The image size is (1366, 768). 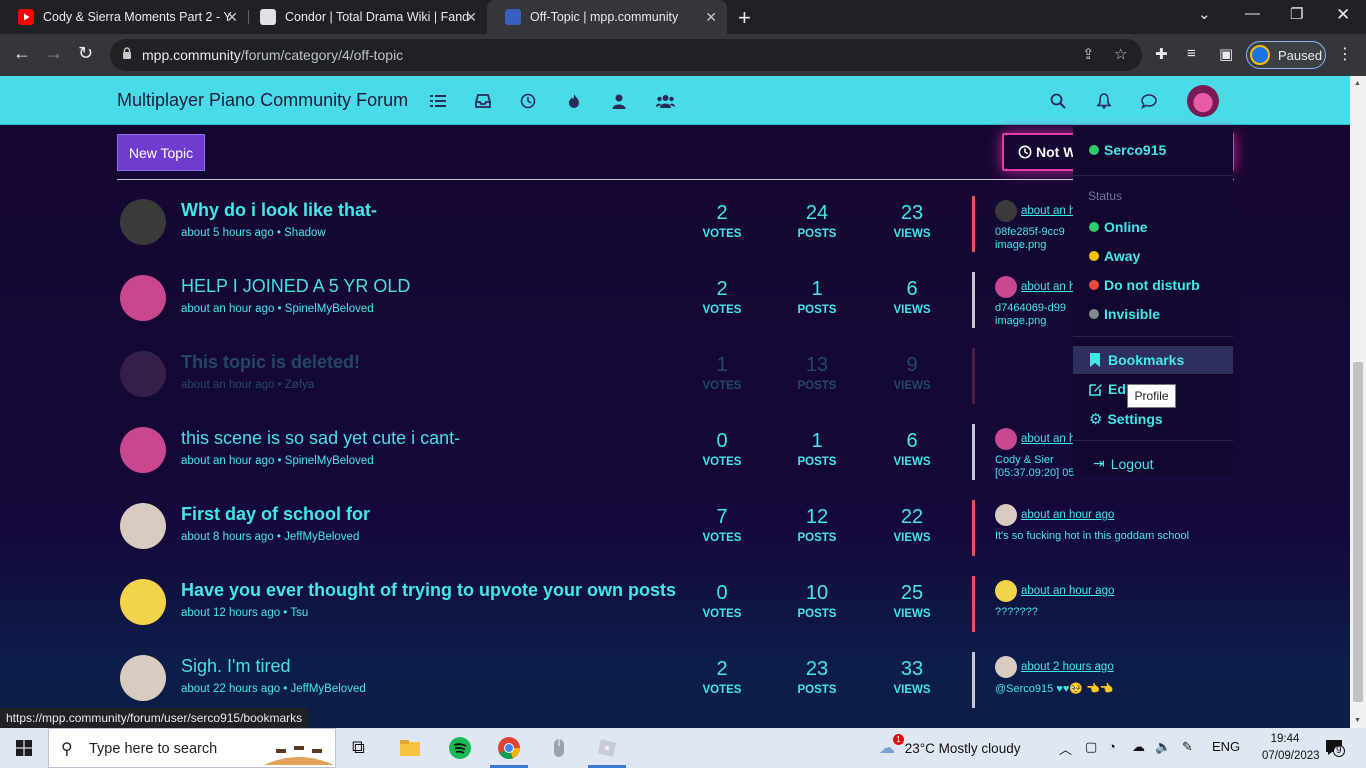 I want to click on side-panel-icon: ▣, so click(x=1226, y=54).